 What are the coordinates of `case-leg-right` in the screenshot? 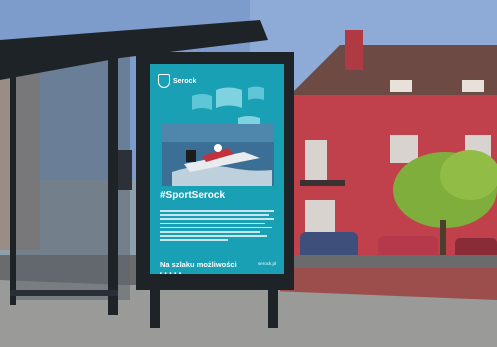 It's located at (273, 308).